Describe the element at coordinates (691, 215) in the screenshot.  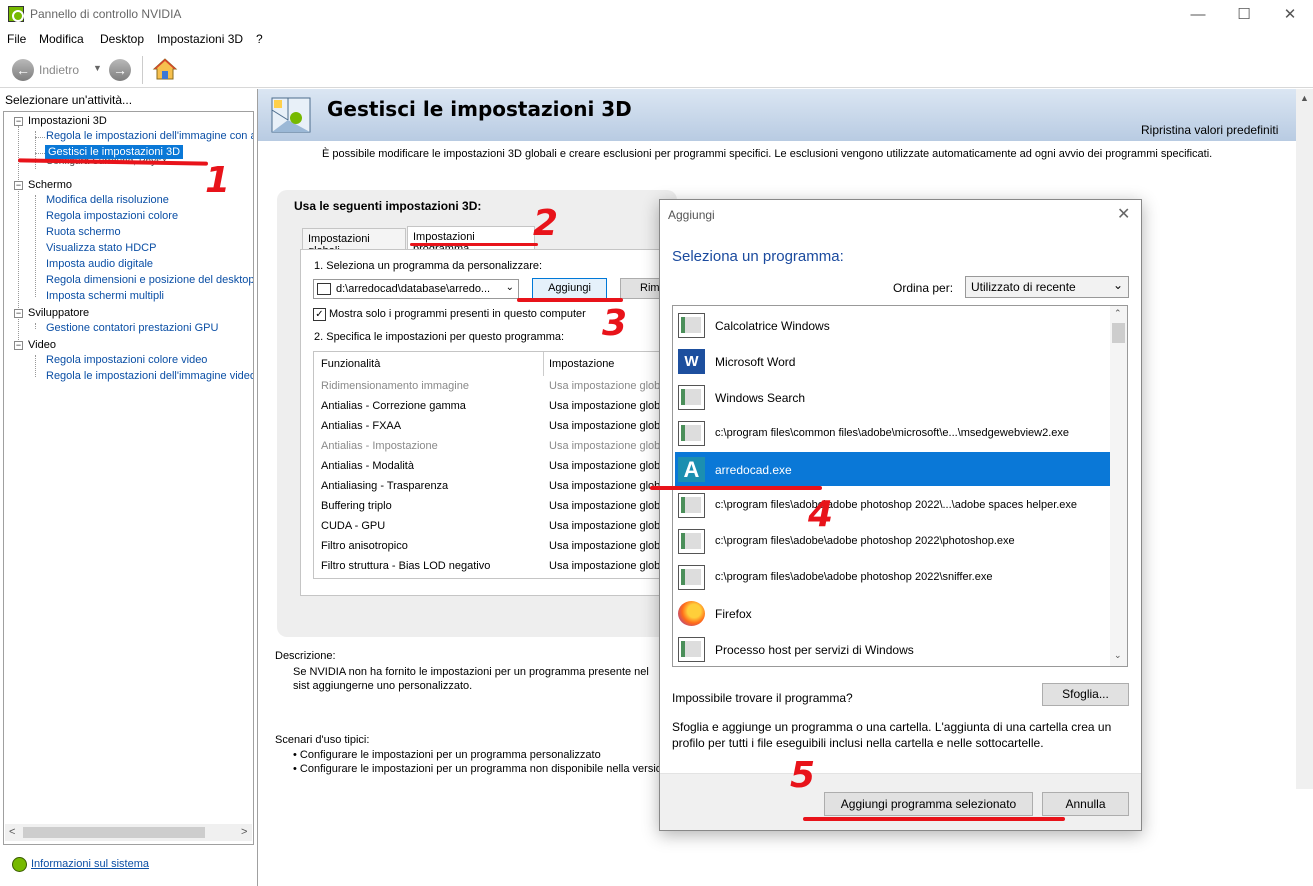
I see `dialog-title: Aggiungi` at that location.